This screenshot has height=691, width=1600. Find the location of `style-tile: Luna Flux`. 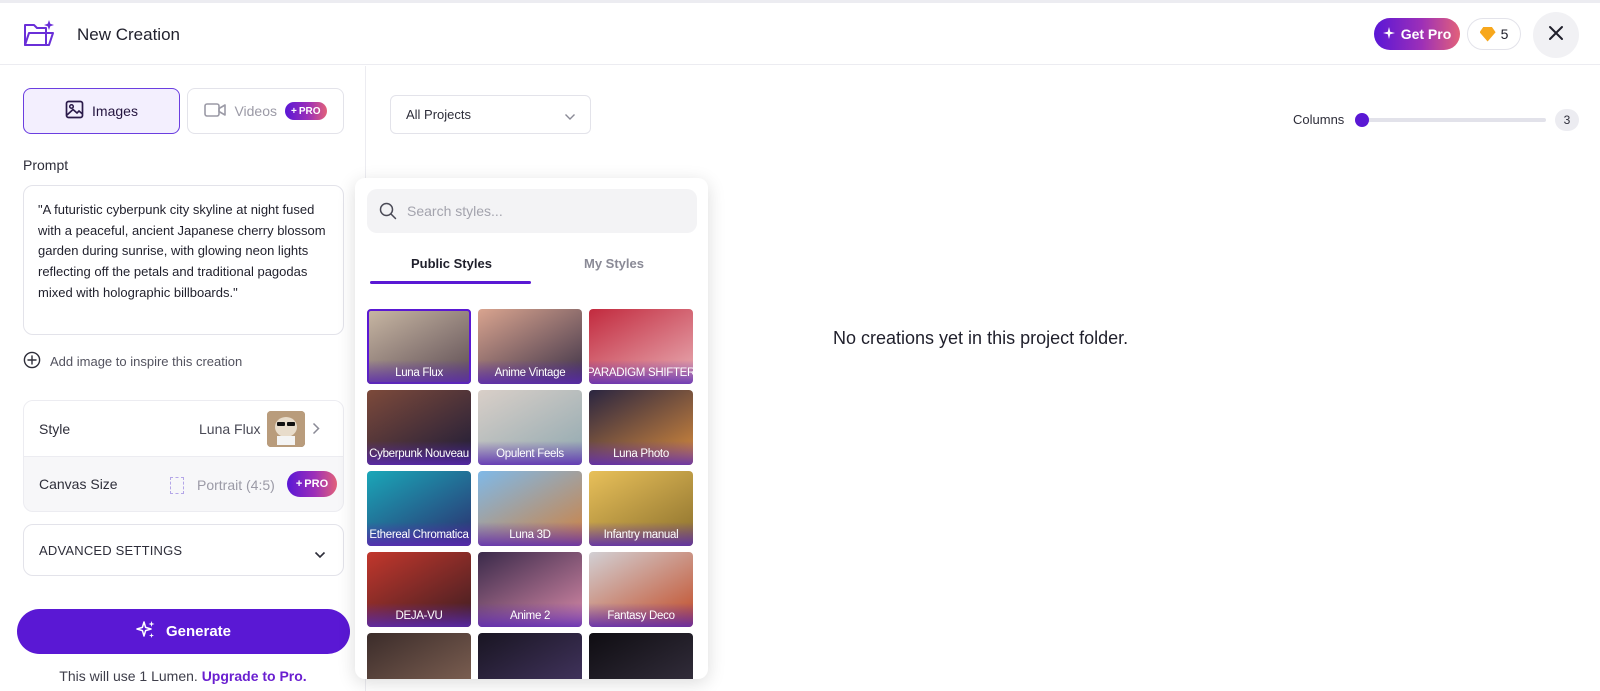

style-tile: Luna Flux is located at coordinates (419, 346).